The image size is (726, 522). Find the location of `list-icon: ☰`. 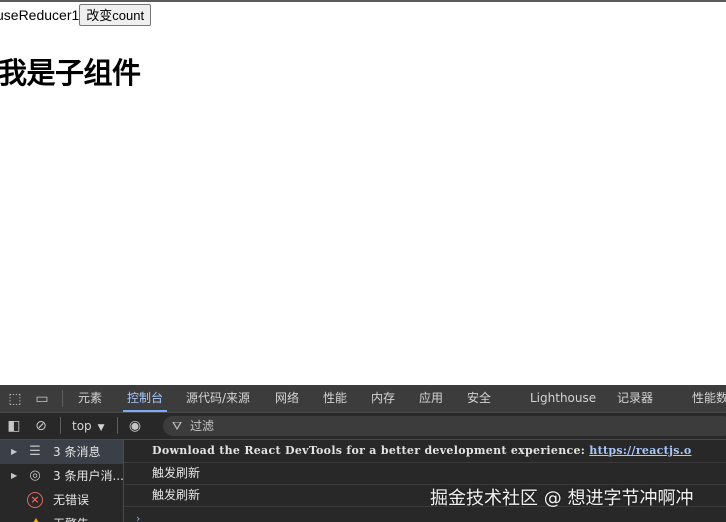

list-icon: ☰ is located at coordinates (35, 451).